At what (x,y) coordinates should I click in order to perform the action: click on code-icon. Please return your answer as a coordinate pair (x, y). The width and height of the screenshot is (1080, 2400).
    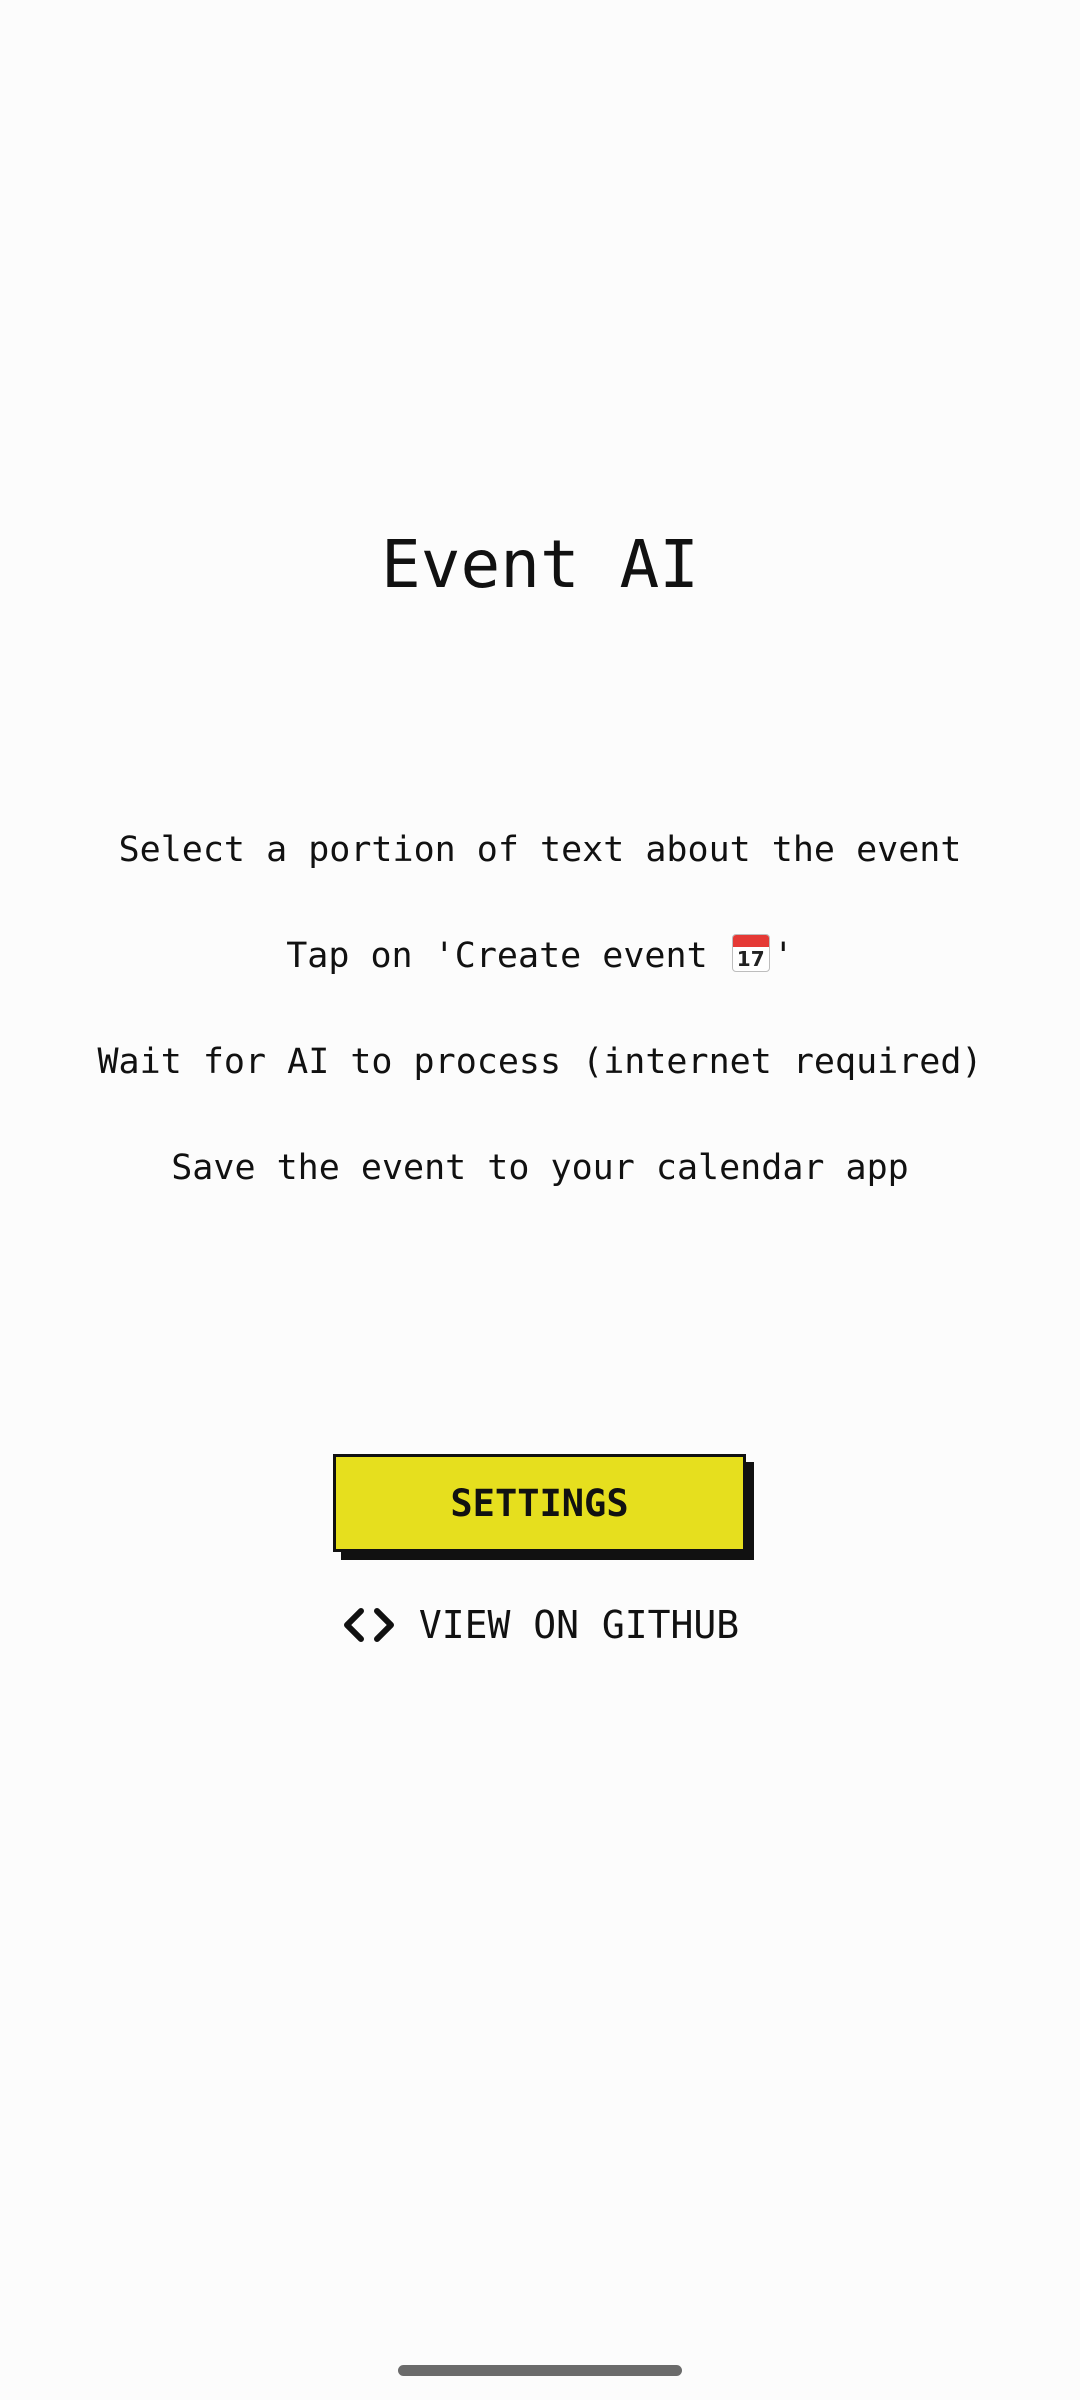
    Looking at the image, I should click on (368, 1625).